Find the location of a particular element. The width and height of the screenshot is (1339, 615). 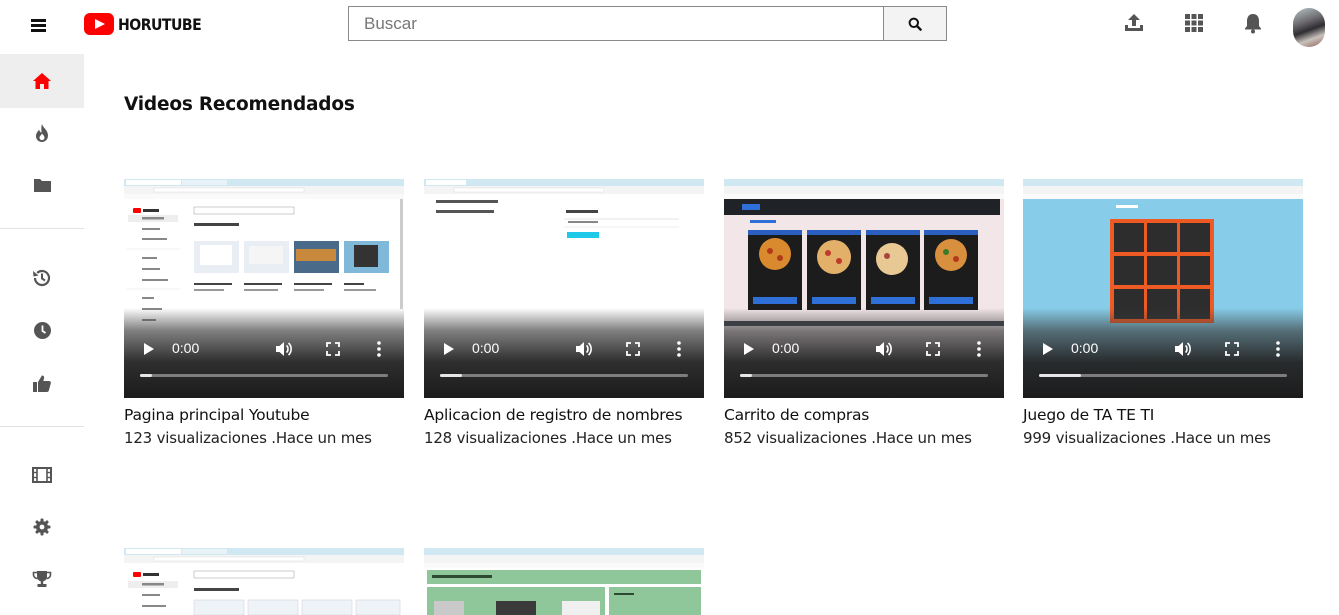

film-icon is located at coordinates (42, 475).